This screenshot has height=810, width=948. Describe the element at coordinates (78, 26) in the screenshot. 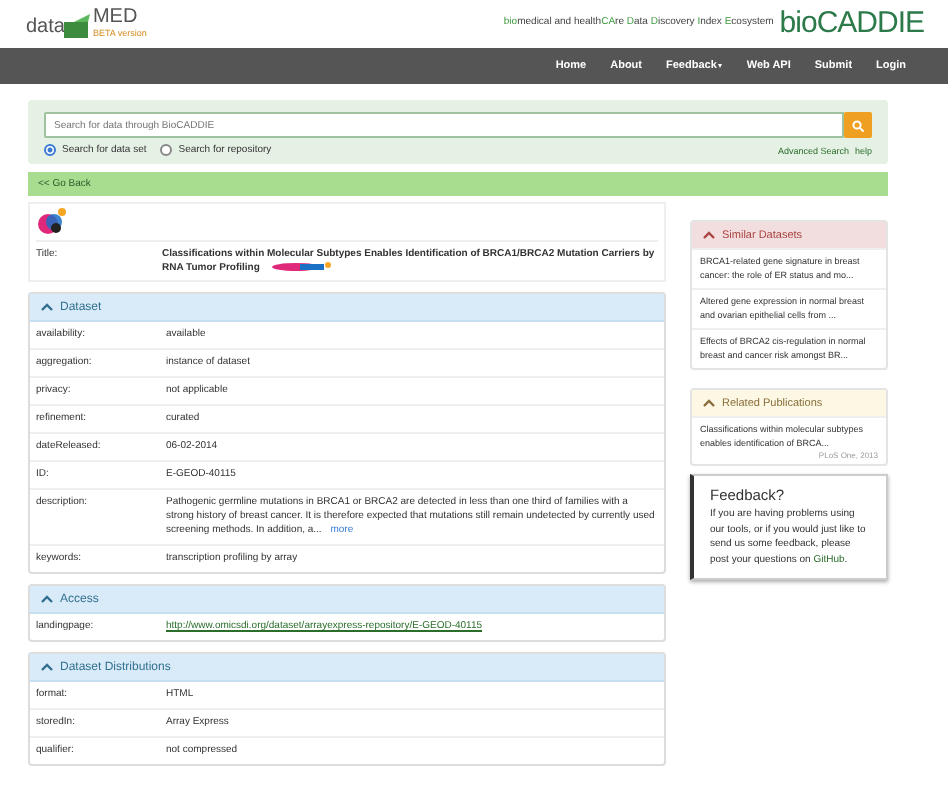

I see `logo-icon` at that location.